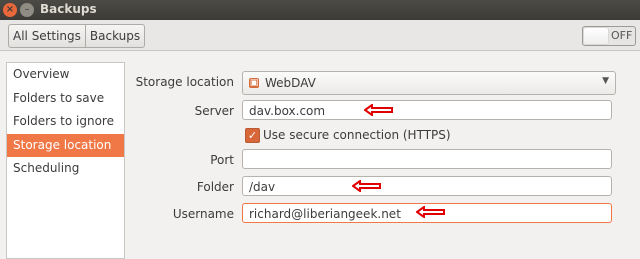 Image resolution: width=640 pixels, height=259 pixels. What do you see at coordinates (320, 10) in the screenshot?
I see `title-bar: × – Backups` at bounding box center [320, 10].